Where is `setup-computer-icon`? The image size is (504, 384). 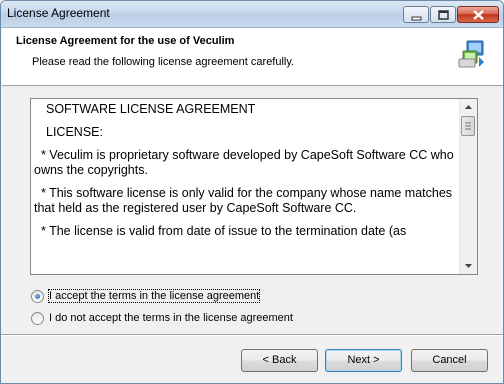 setup-computer-icon is located at coordinates (471, 54).